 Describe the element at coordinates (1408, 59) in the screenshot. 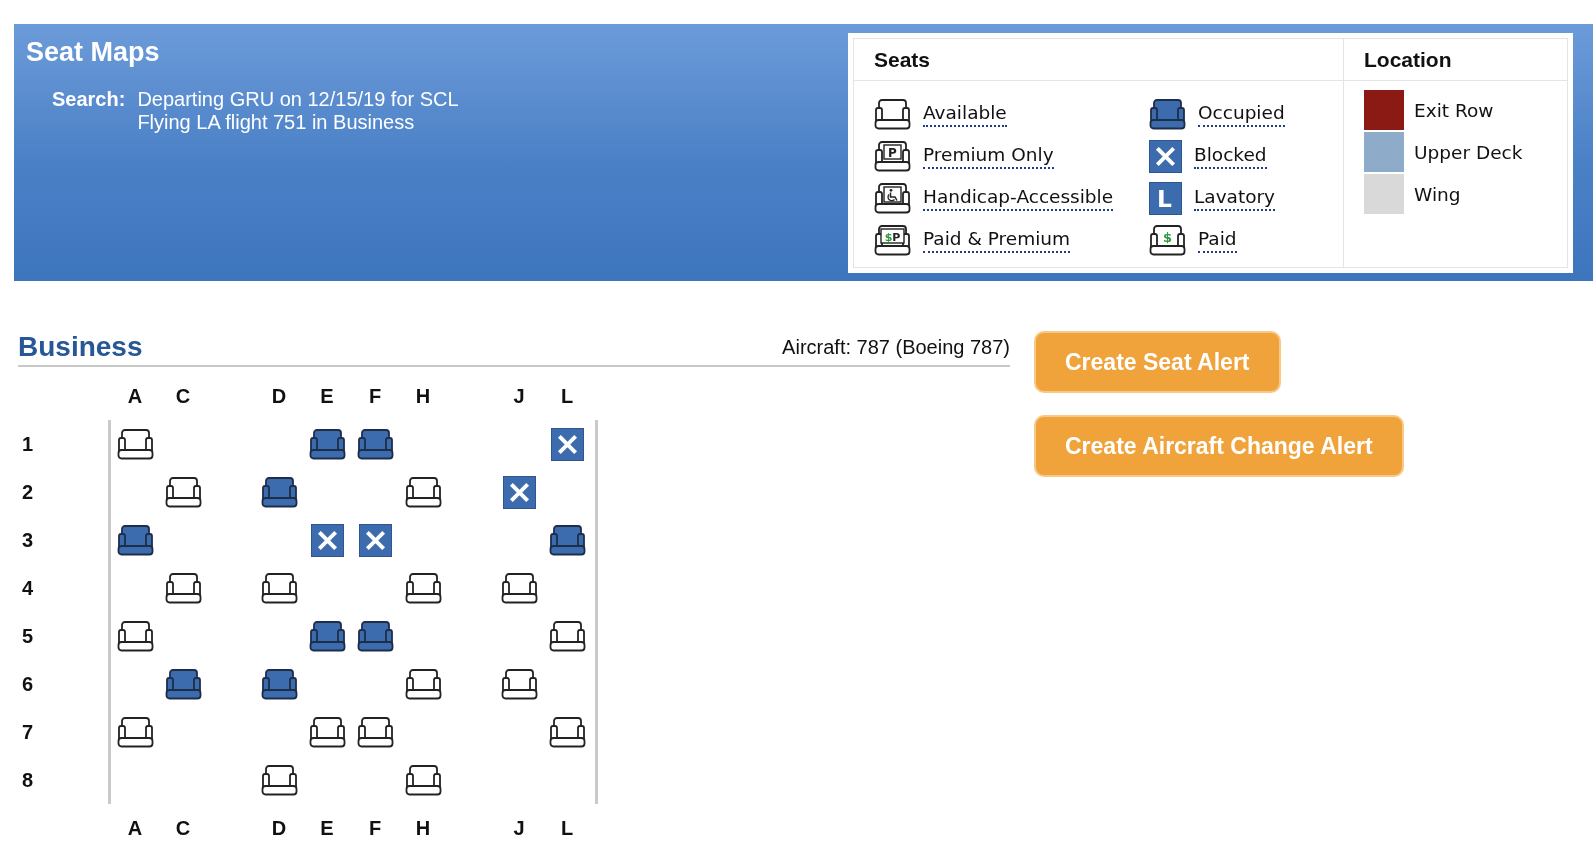

I see `legend-heading: Location` at that location.